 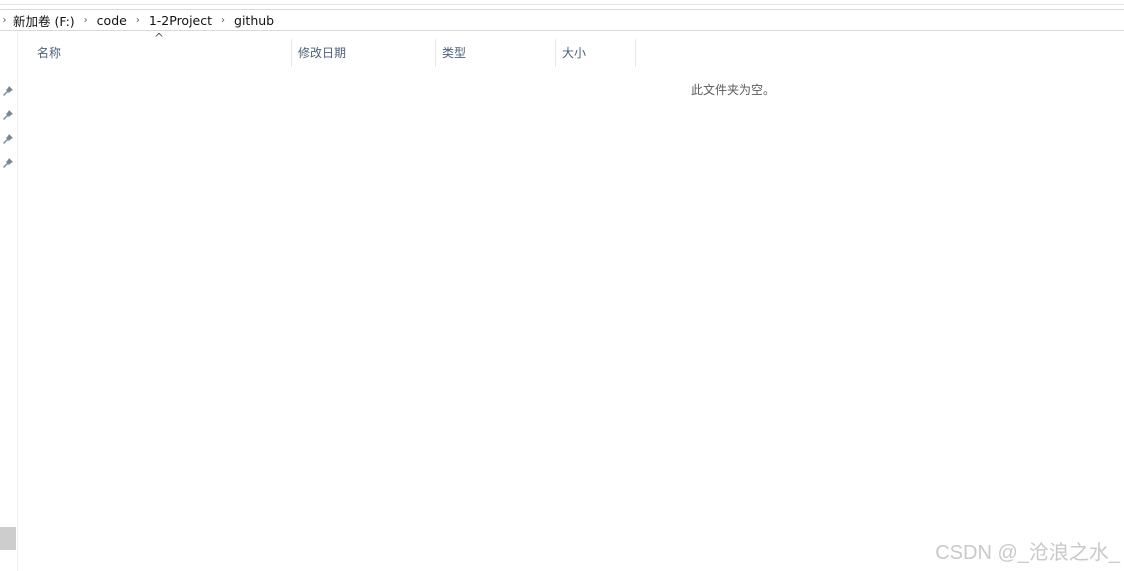 What do you see at coordinates (598, 53) in the screenshot?
I see `column-header-size: 大小` at bounding box center [598, 53].